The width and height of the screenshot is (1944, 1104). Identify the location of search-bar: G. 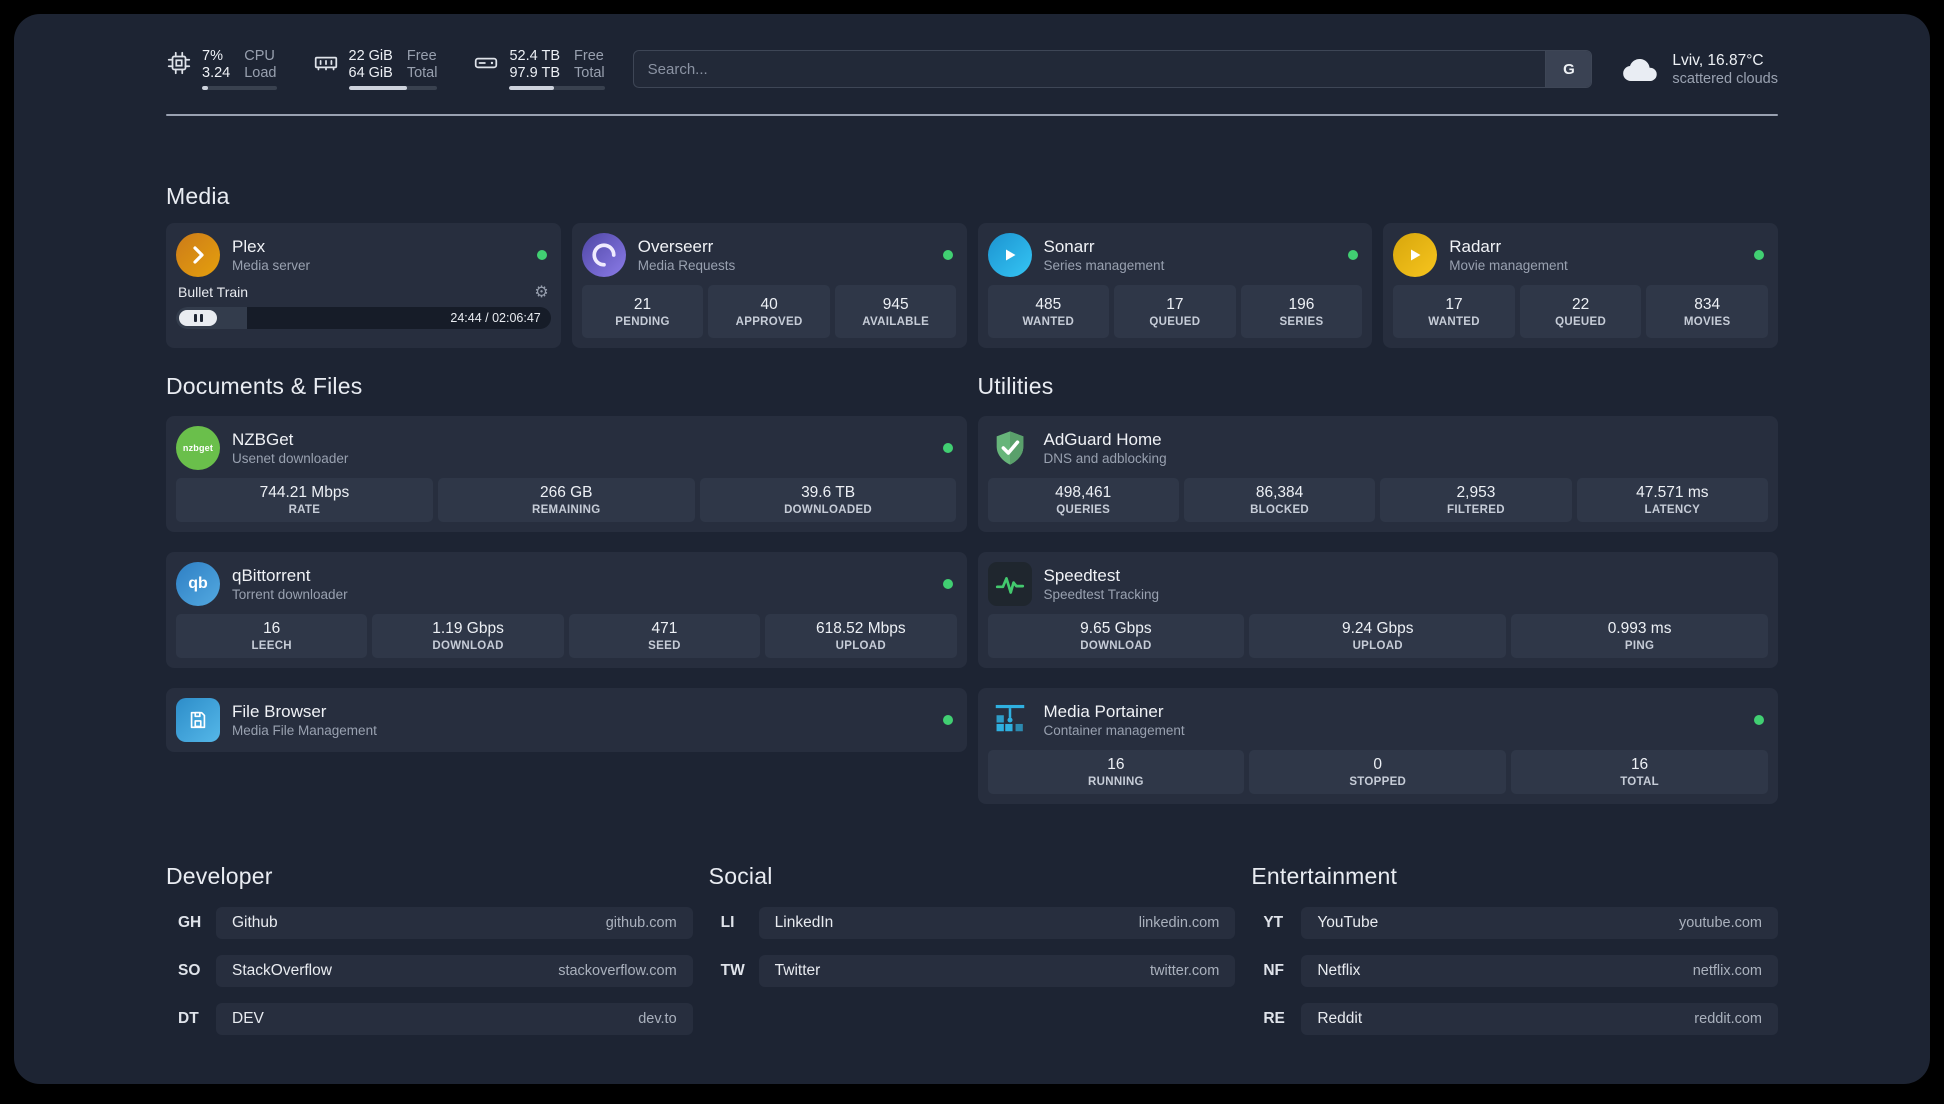
(1112, 69).